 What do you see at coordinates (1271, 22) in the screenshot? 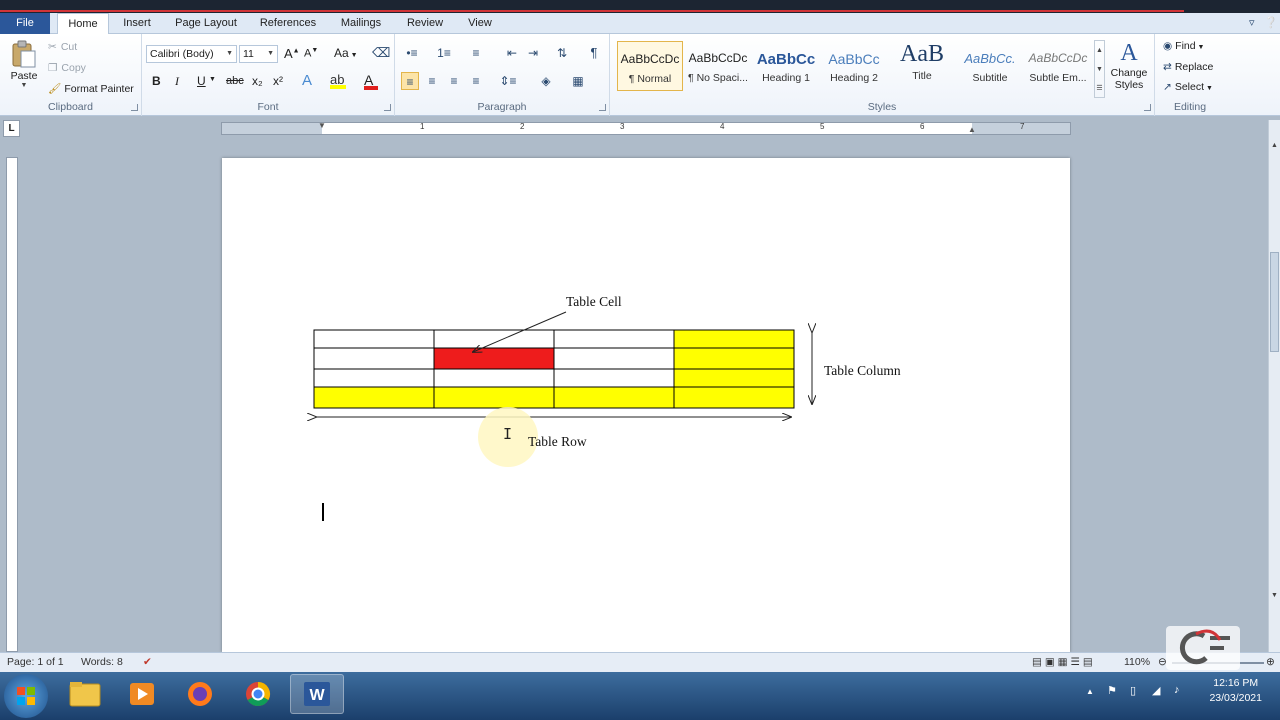
I see `help-icon: ❔` at bounding box center [1271, 22].